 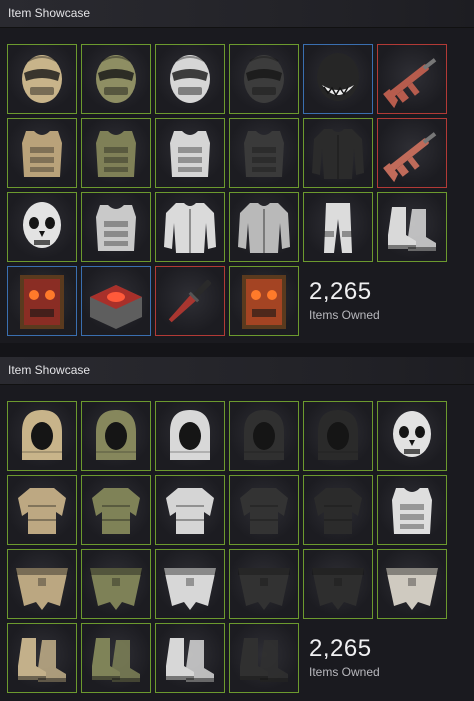 I want to click on item-tile-kilt-black, so click(x=264, y=584).